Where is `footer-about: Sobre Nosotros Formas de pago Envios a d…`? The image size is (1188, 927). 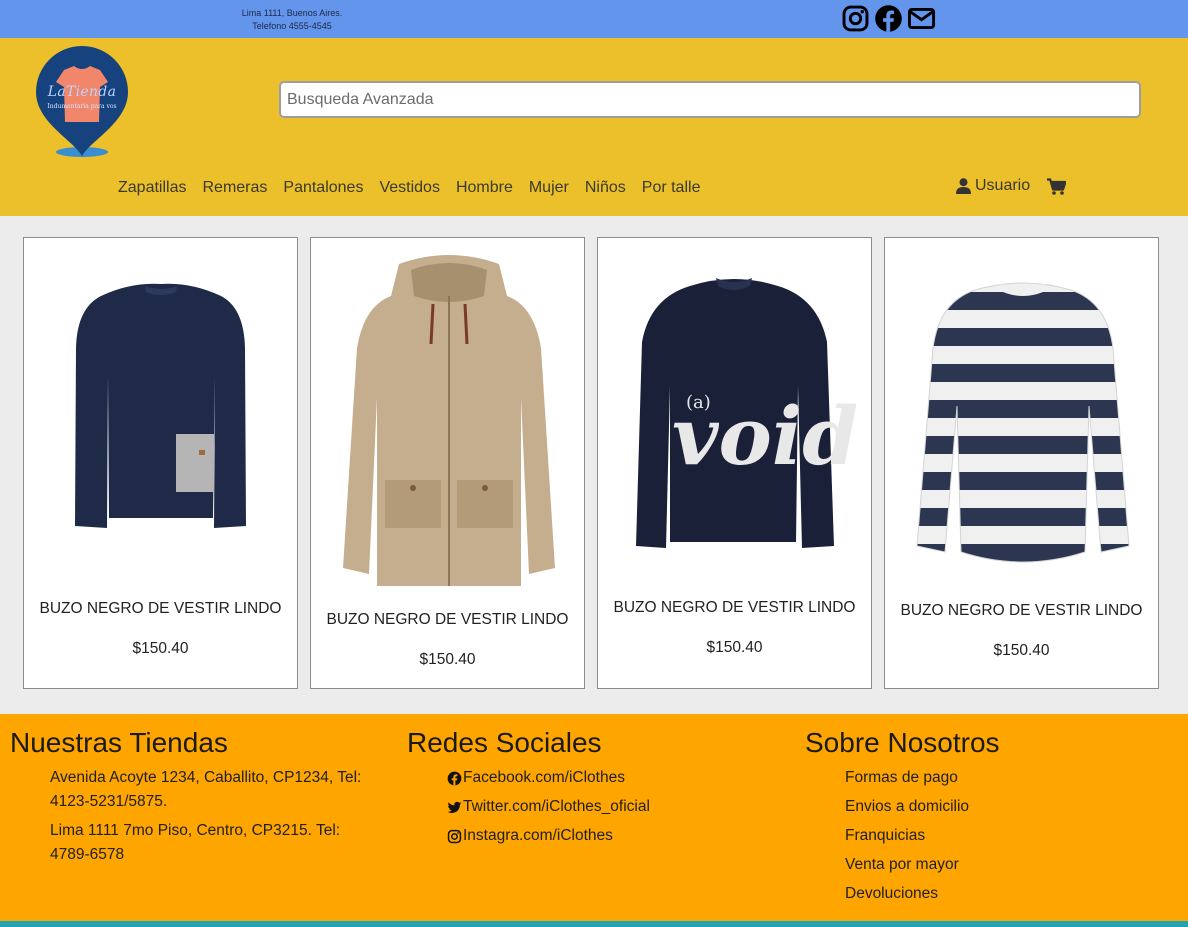 footer-about: Sobre Nosotros Formas de pago Envios a d… is located at coordinates (902, 819).